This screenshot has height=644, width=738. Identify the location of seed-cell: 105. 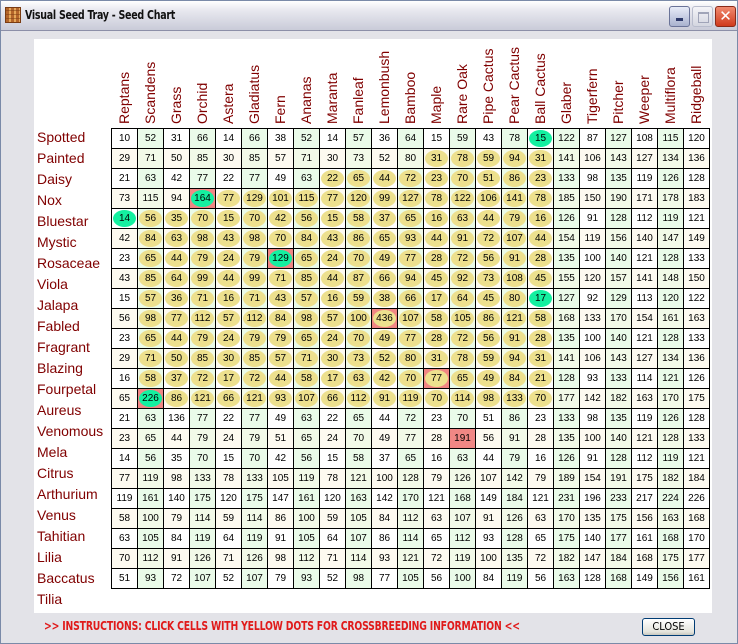
(462, 318).